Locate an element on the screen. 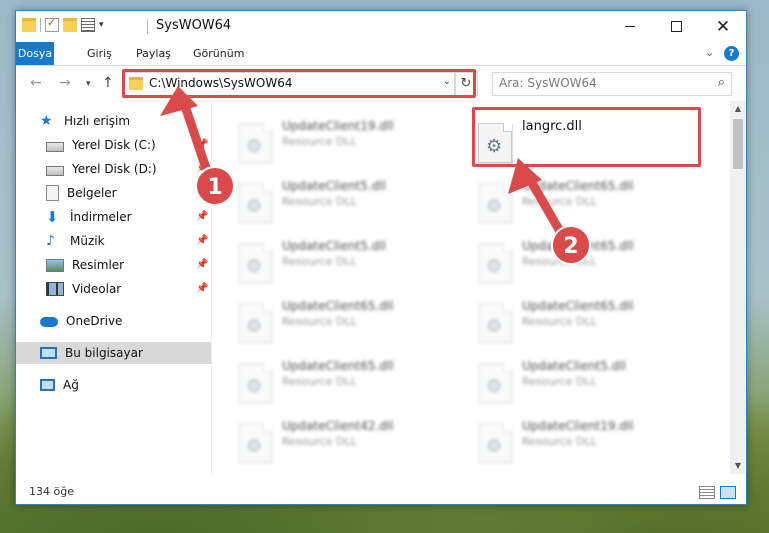 This screenshot has width=769, height=533. address-highlight-box is located at coordinates (299, 83).